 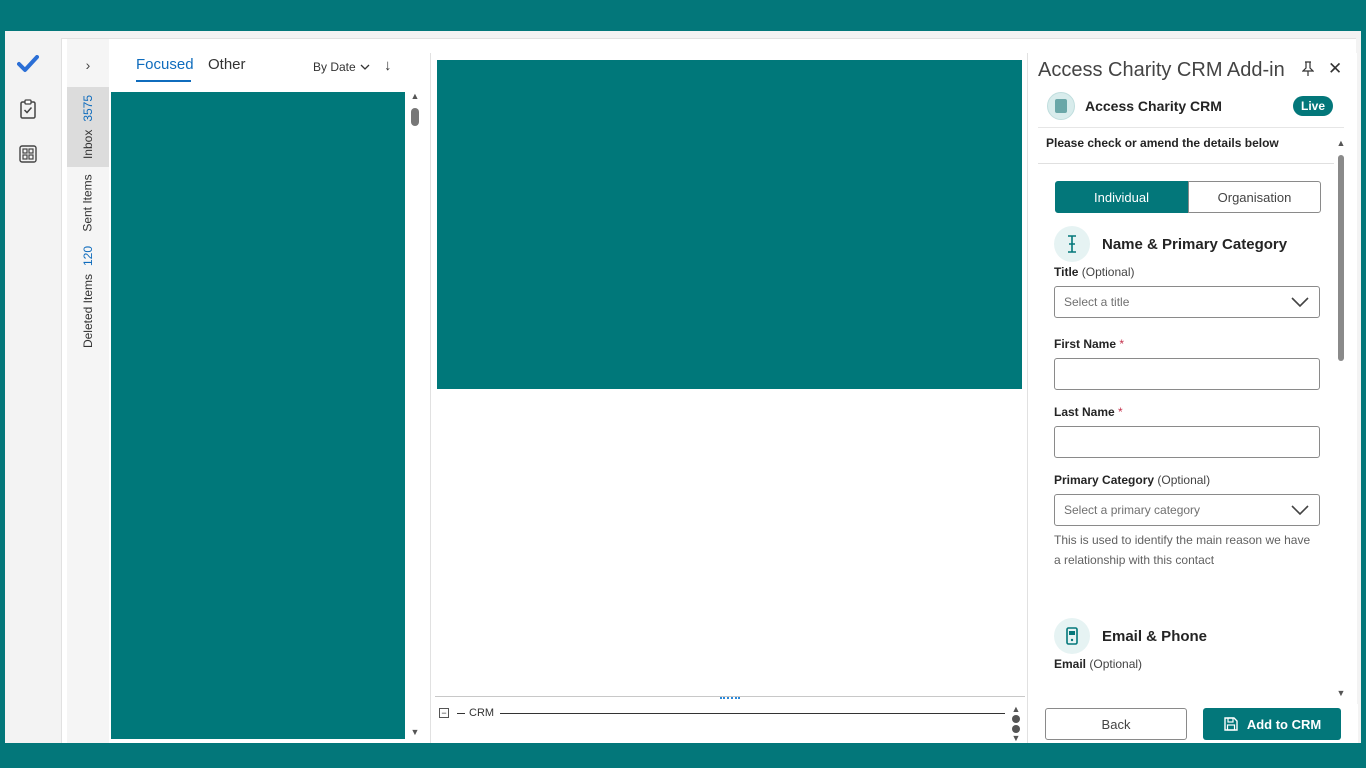 What do you see at coordinates (88, 144) in the screenshot?
I see `folder-label: Inbox` at bounding box center [88, 144].